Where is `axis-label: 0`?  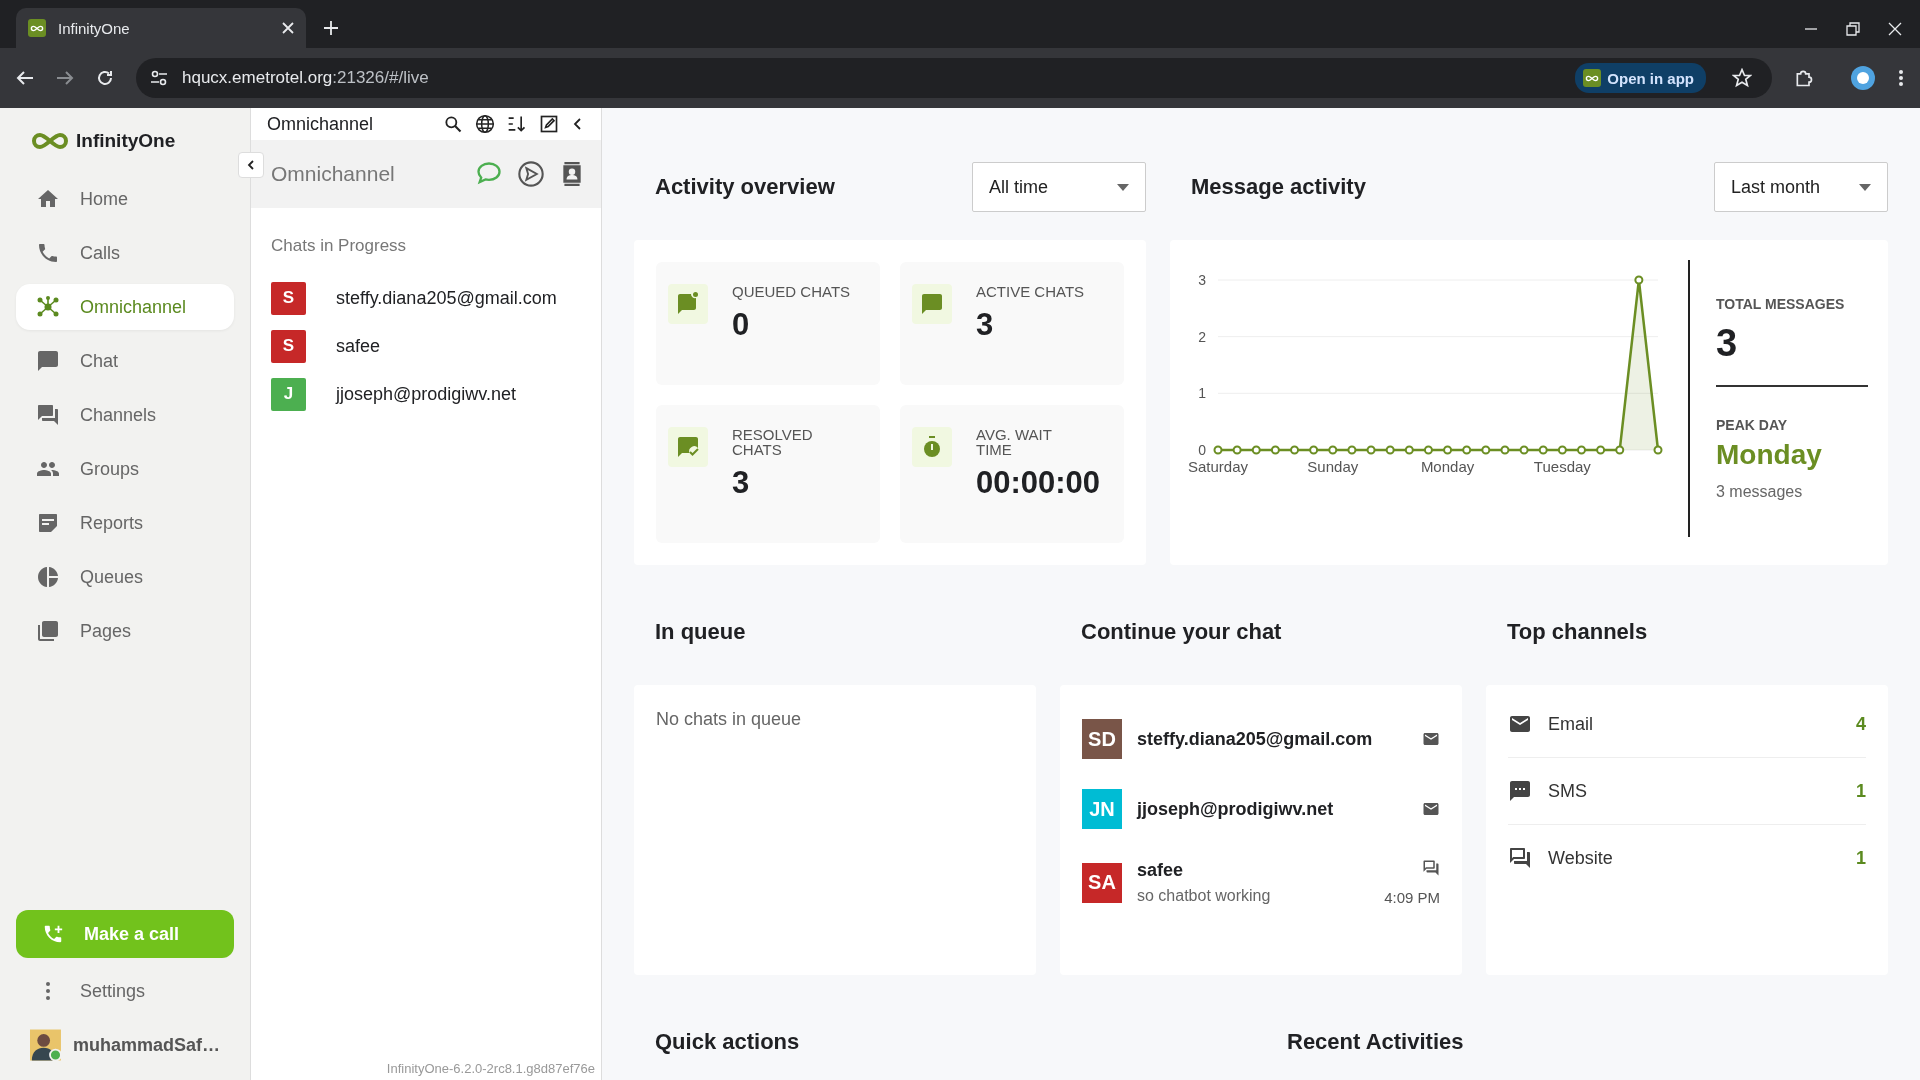
axis-label: 0 is located at coordinates (1202, 450).